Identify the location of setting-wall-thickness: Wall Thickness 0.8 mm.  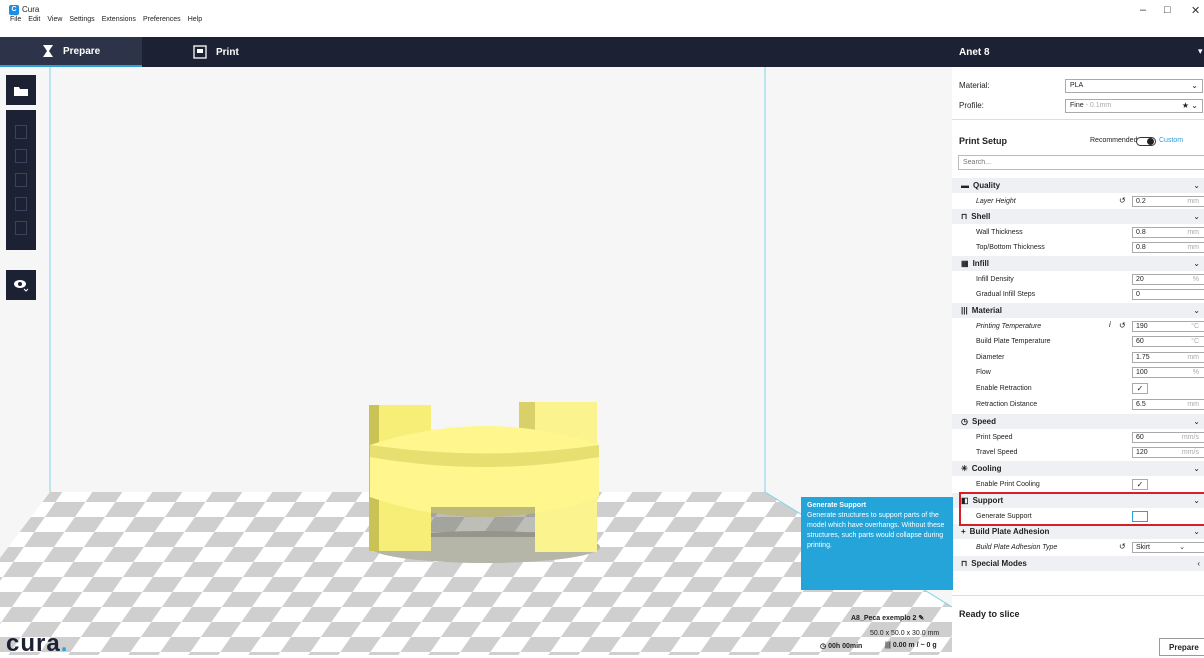
(1078, 232).